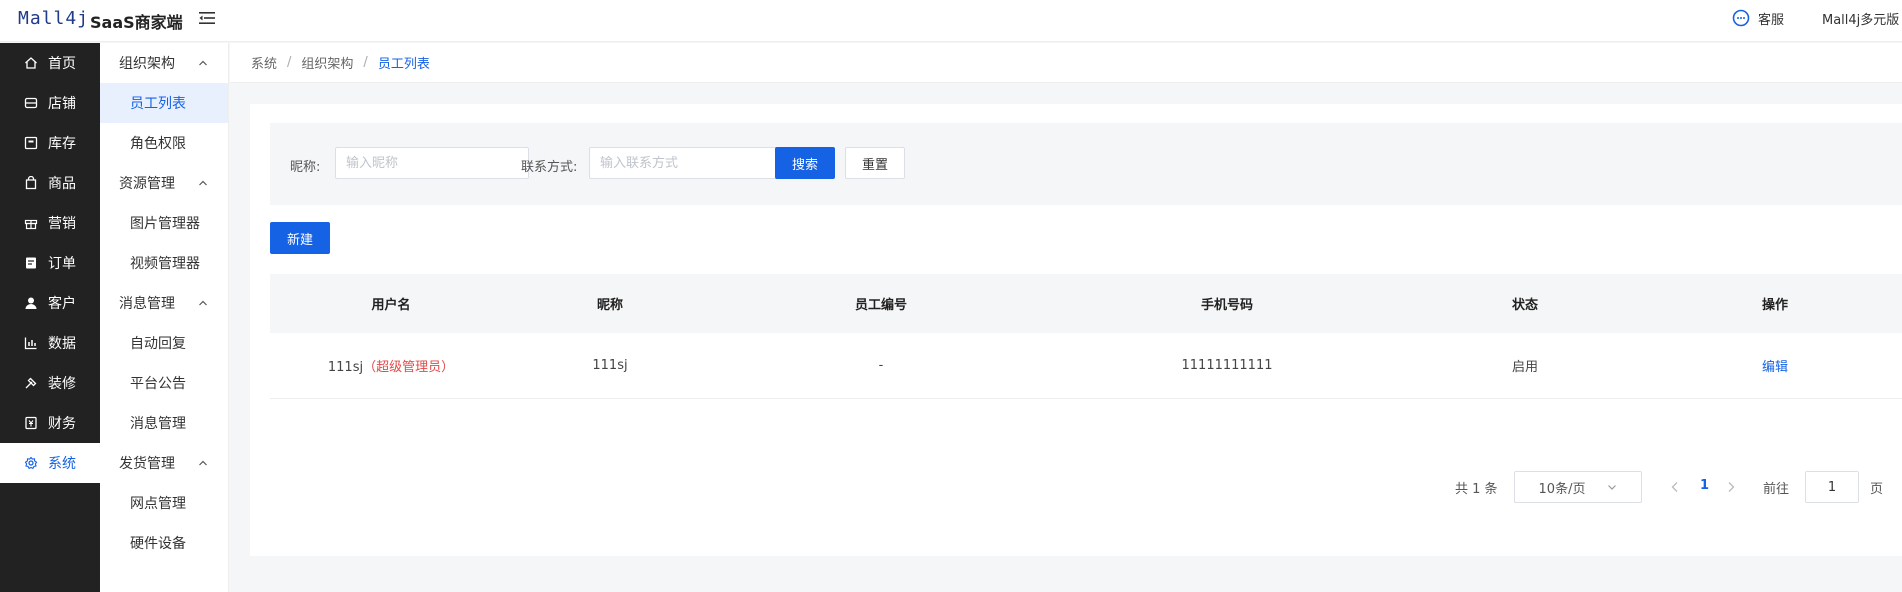  Describe the element at coordinates (432, 163) in the screenshot. I see `nickname-input` at that location.